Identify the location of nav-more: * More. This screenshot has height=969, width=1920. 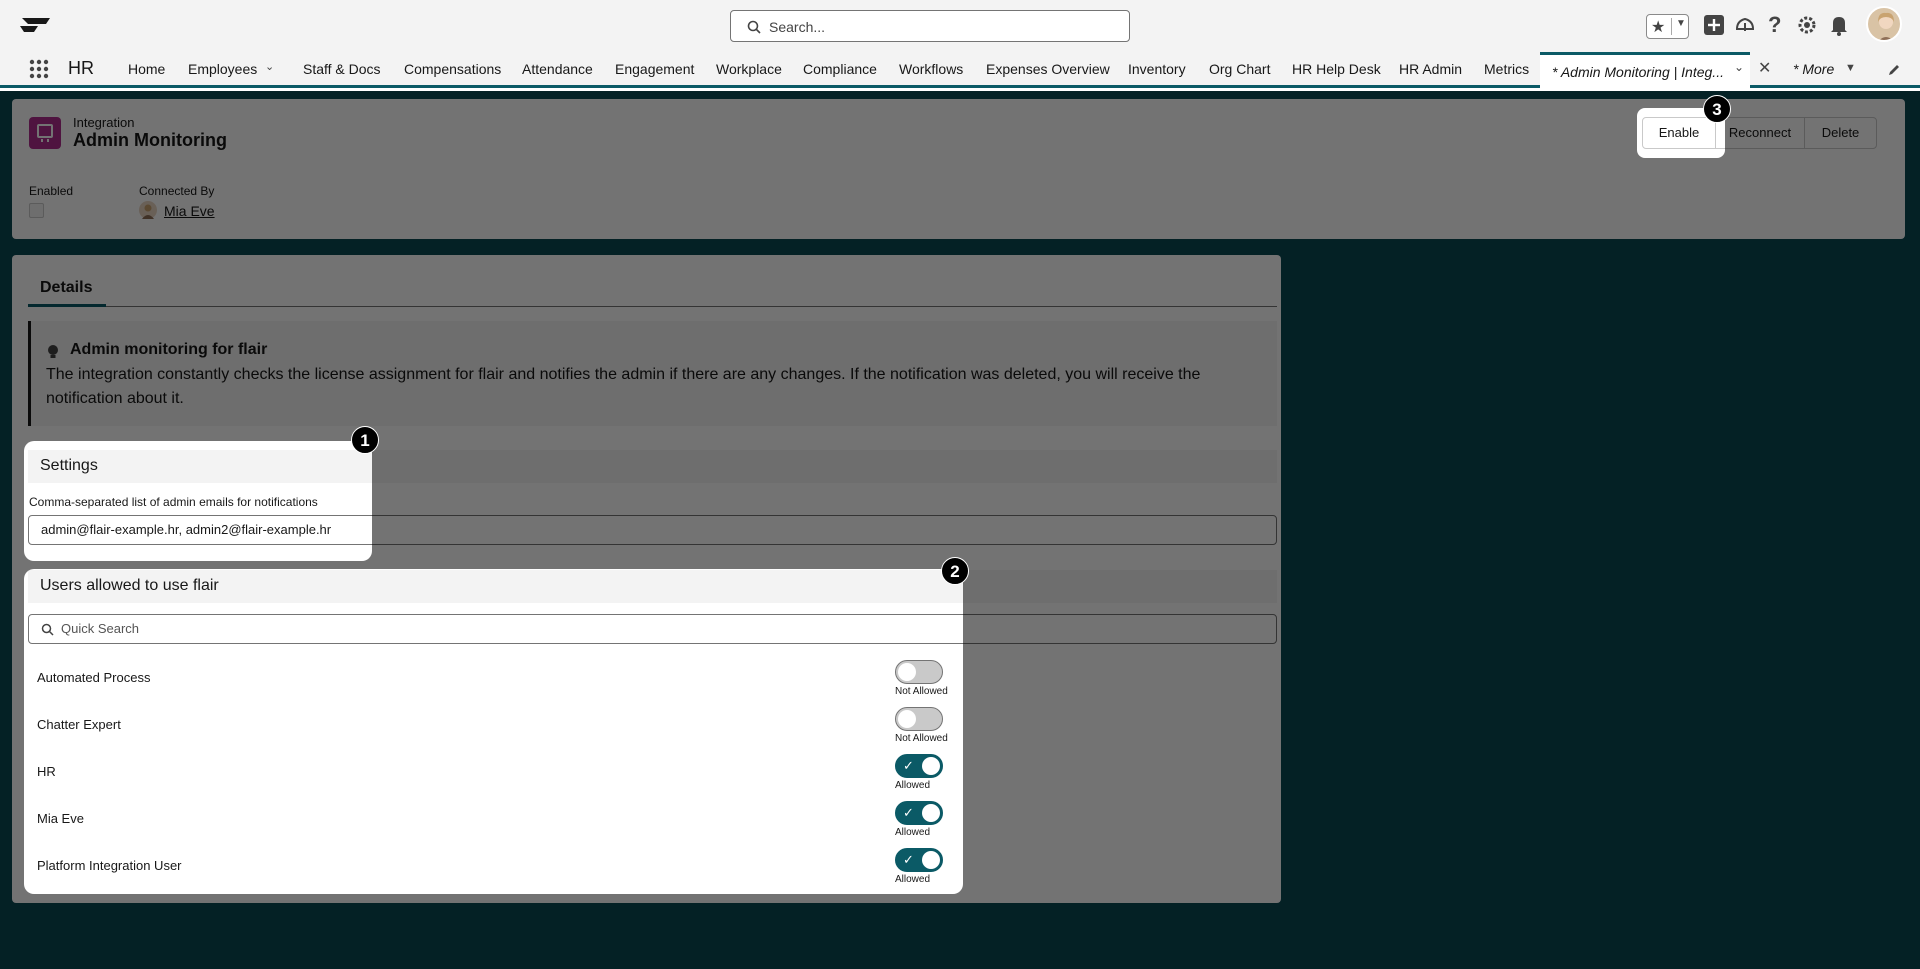
(1813, 69).